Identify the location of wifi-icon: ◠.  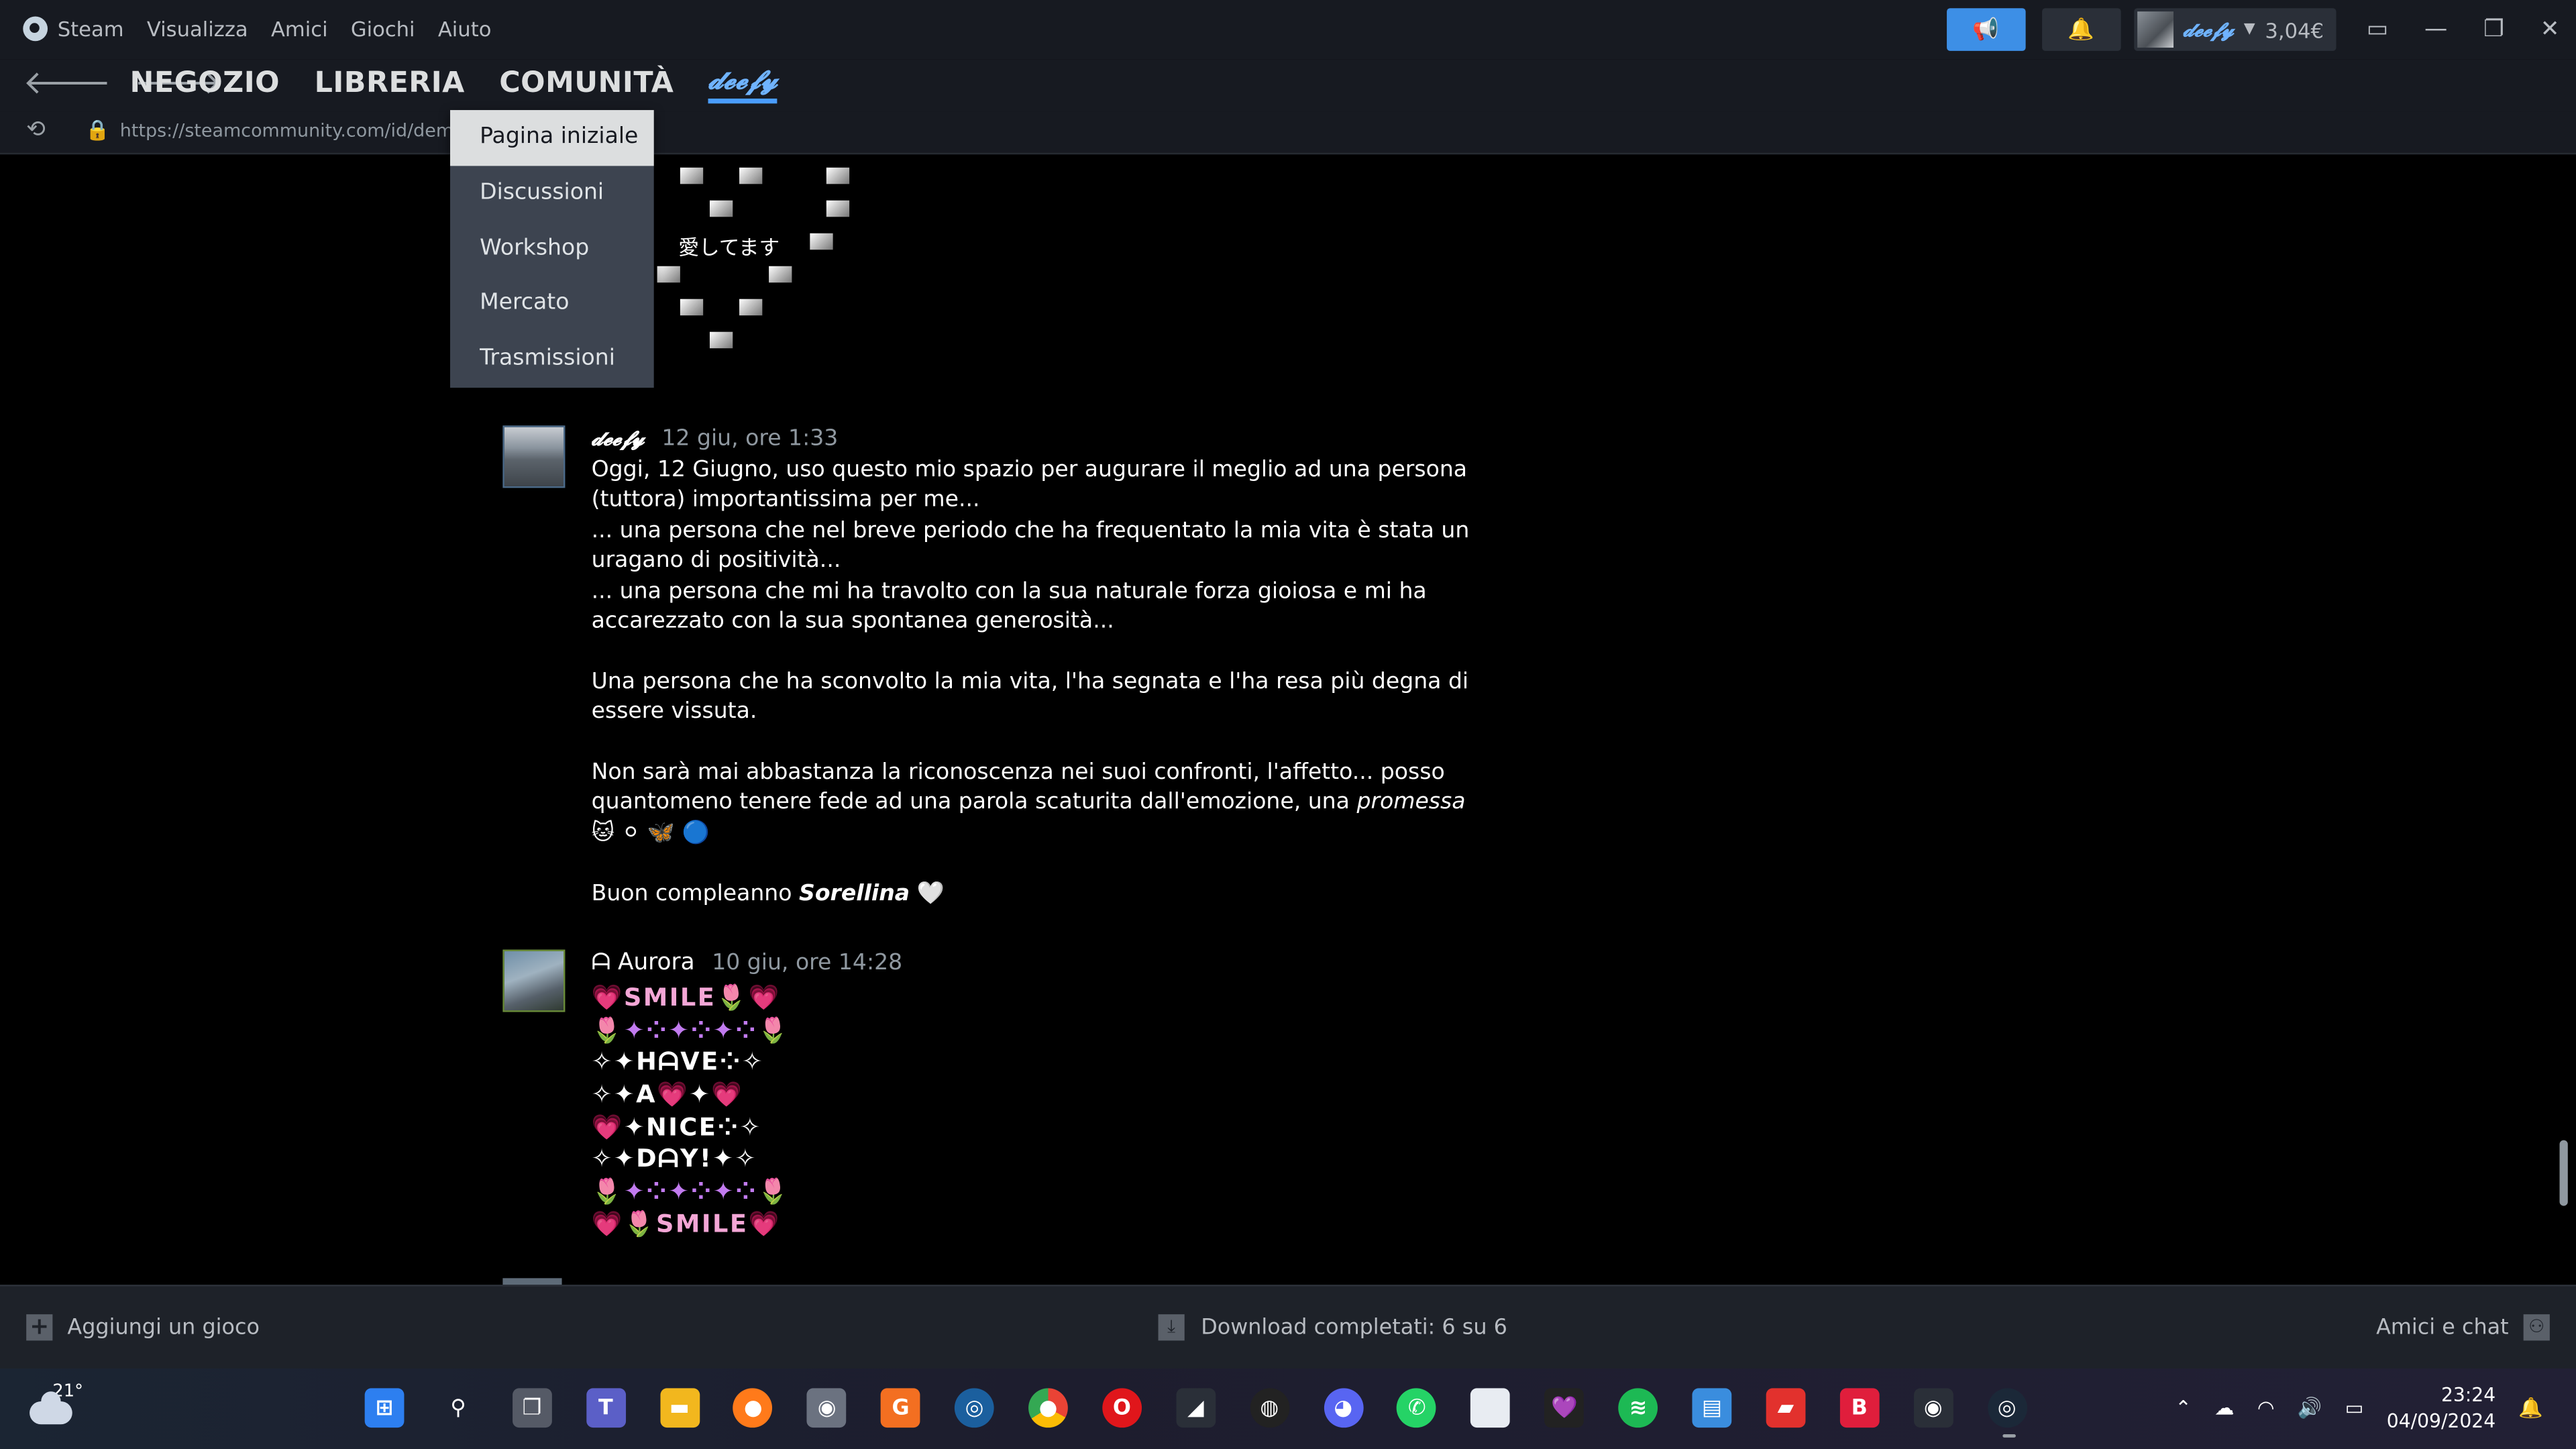
(2266, 1408).